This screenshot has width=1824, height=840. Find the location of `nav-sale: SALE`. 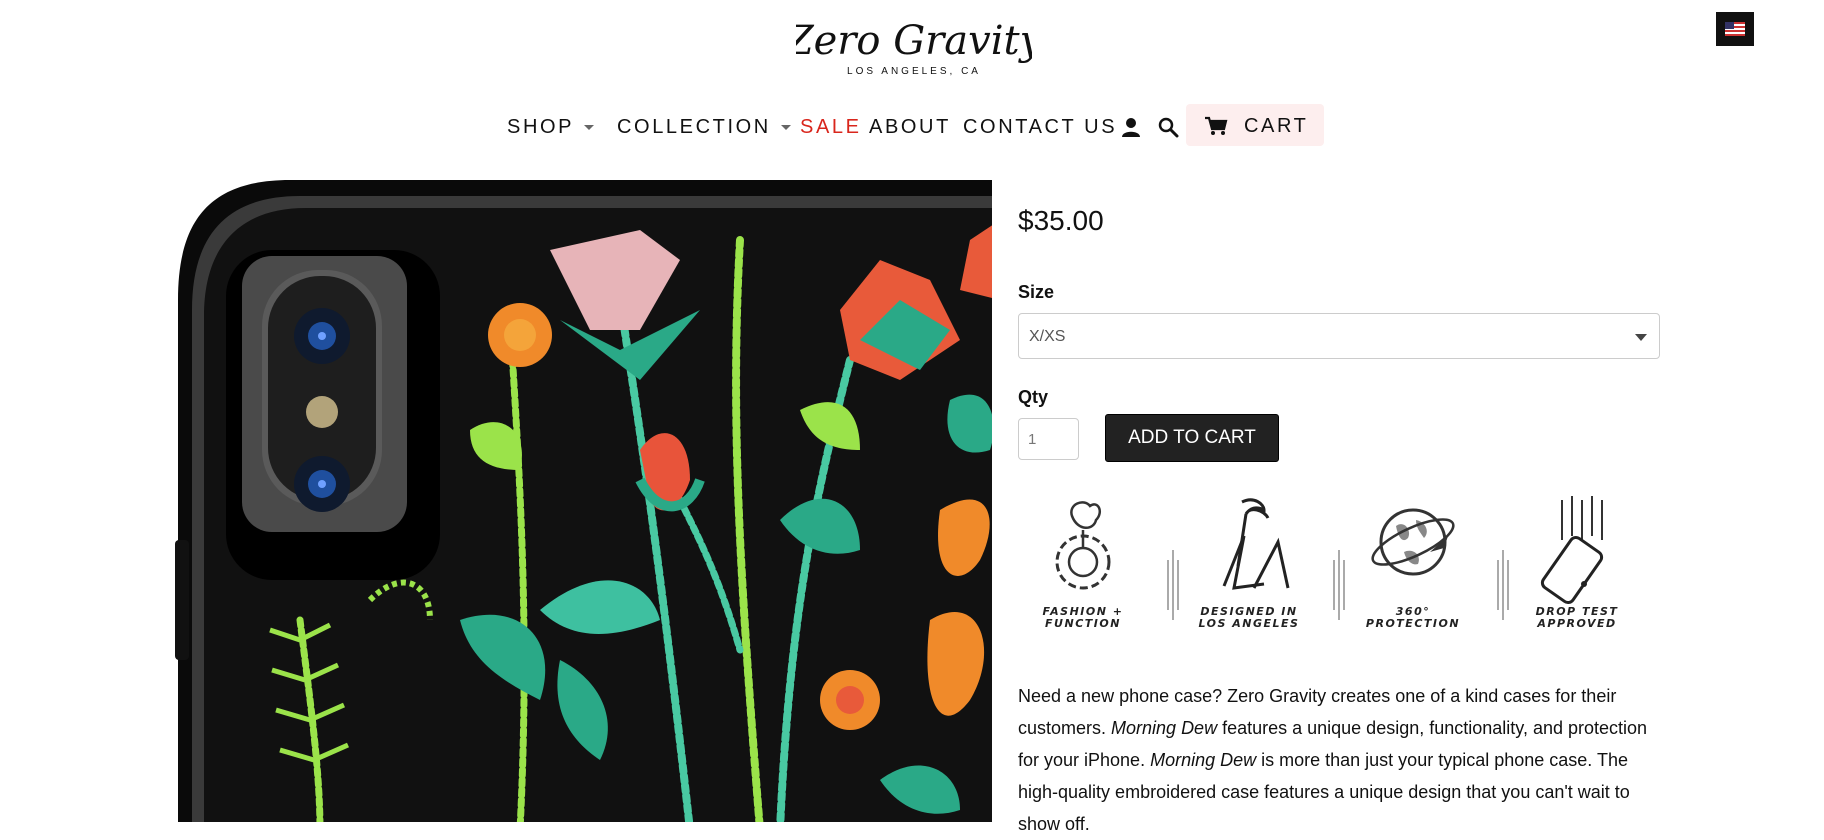

nav-sale: SALE is located at coordinates (831, 127).